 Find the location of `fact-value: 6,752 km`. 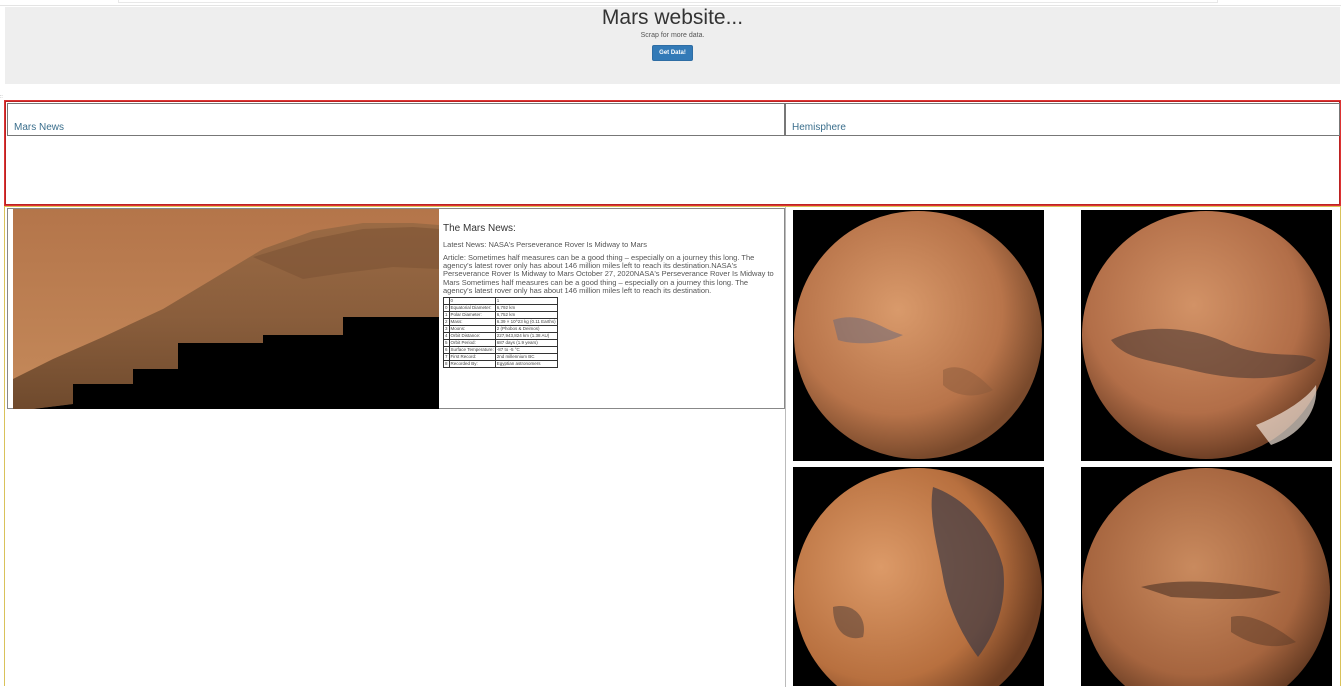

fact-value: 6,752 km is located at coordinates (526, 315).